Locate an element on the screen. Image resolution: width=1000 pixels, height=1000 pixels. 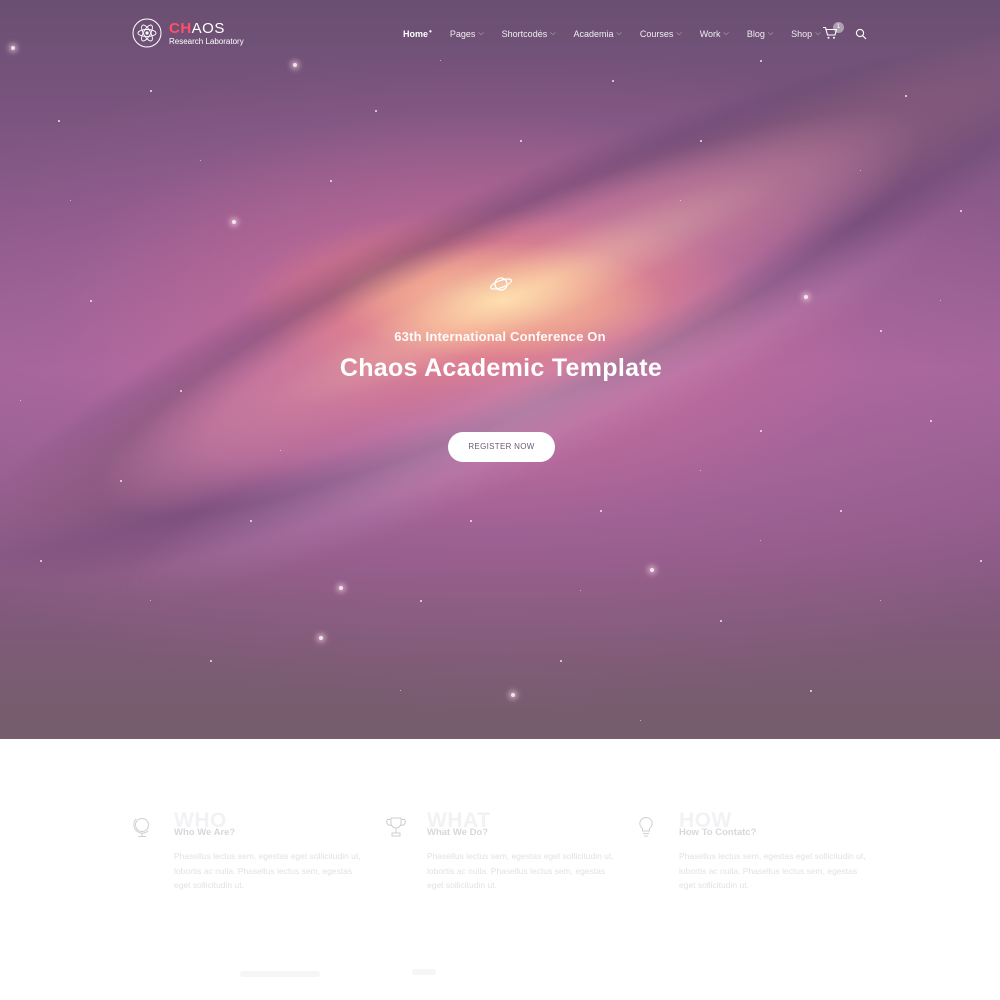
nav-item-pages: Pages ⌵ is located at coordinates (467, 34).